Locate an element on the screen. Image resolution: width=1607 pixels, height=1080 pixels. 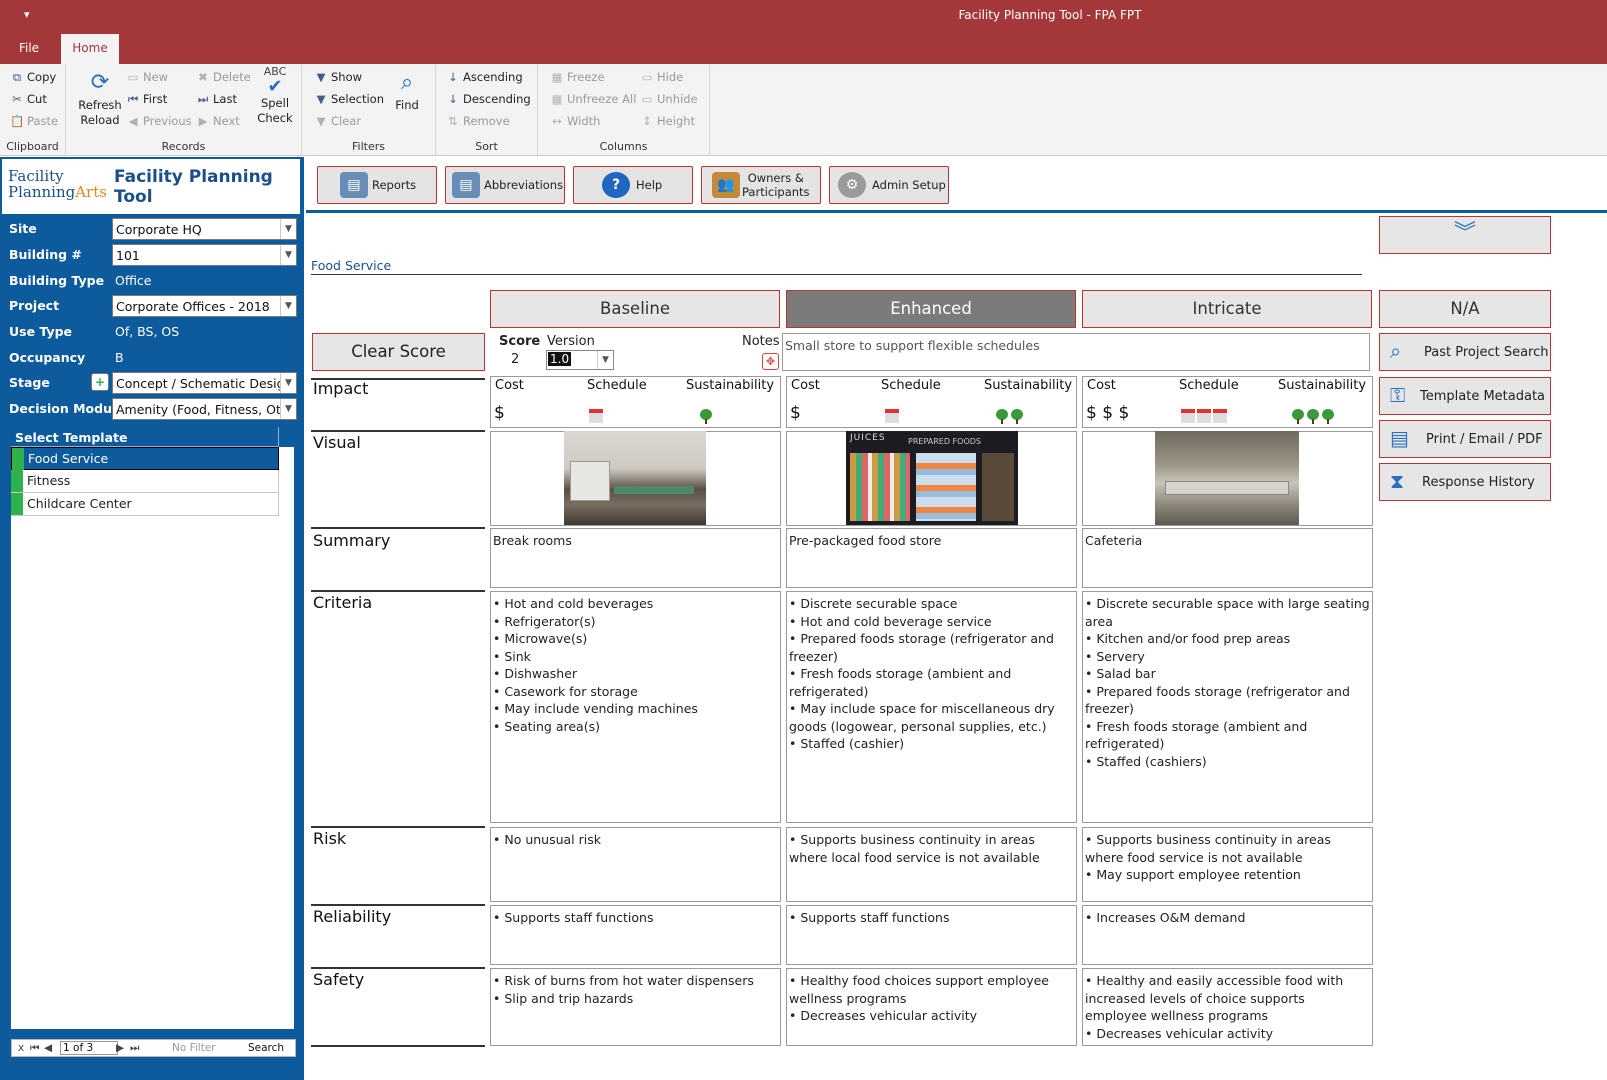
next-record-button: ▶ Next is located at coordinates (218, 121).